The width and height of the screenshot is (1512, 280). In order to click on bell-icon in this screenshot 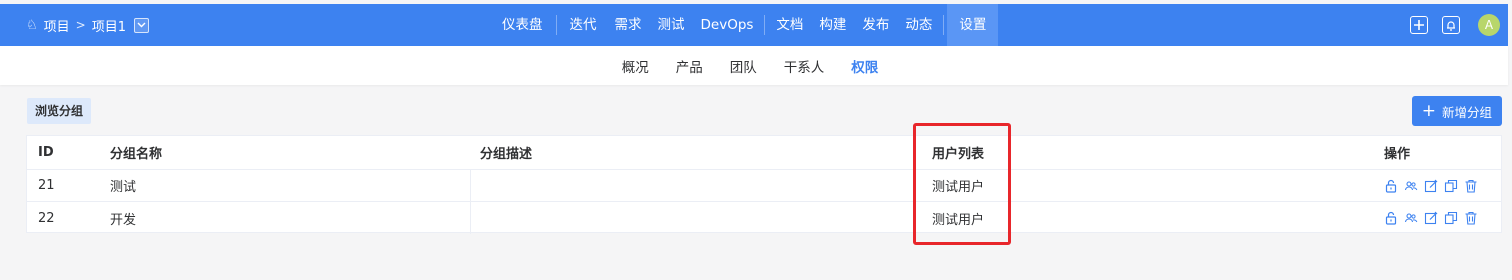, I will do `click(1451, 25)`.